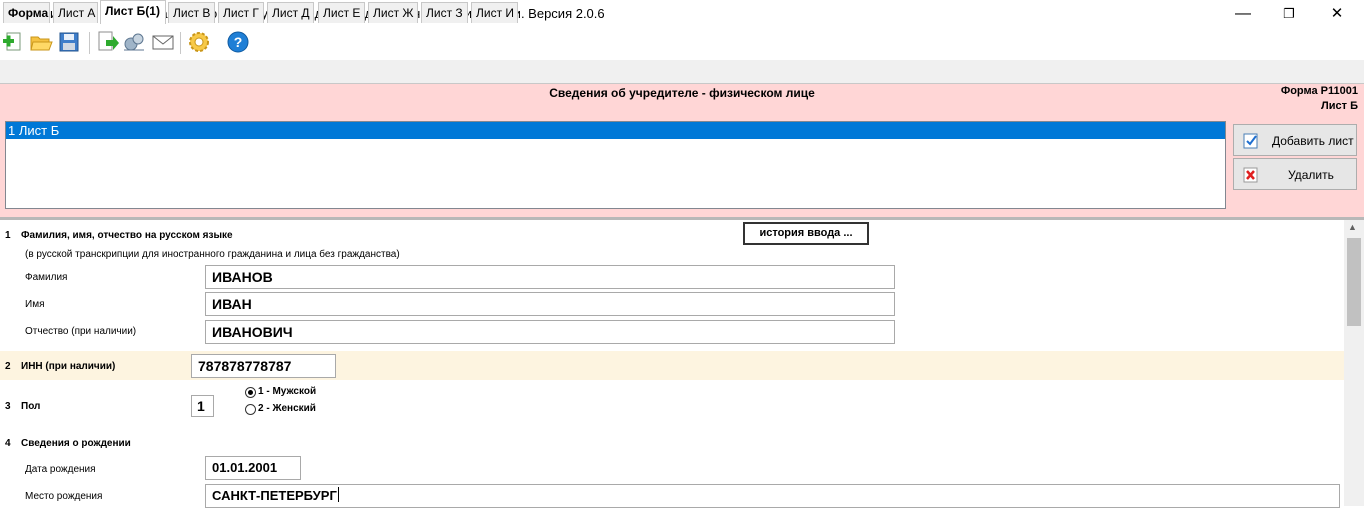 Image resolution: width=1364 pixels, height=508 pixels. Describe the element at coordinates (615, 130) in the screenshot. I see `sheets-list-item: 1 Лист Б` at that location.